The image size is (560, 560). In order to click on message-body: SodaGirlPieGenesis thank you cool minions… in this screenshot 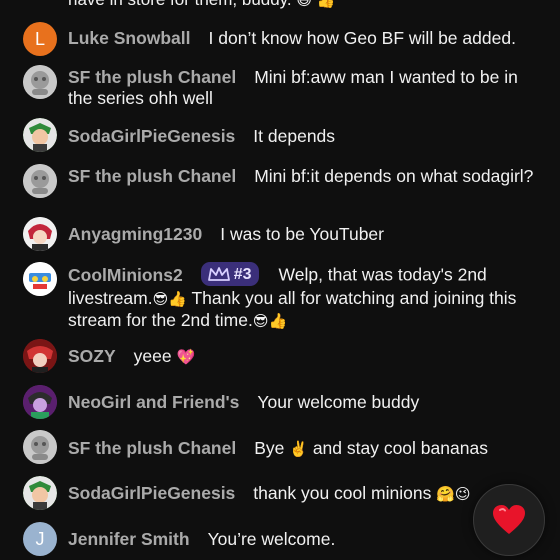, I will do `click(303, 494)`.